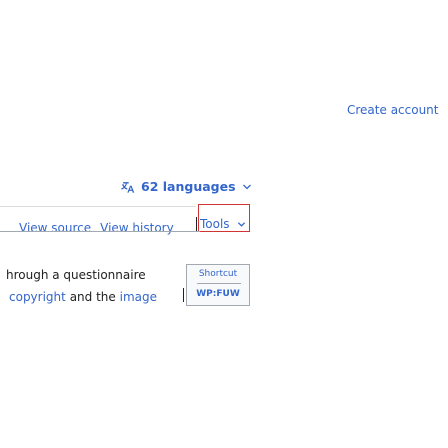  I want to click on shortcut-value-link: WP:FUW, so click(218, 294).